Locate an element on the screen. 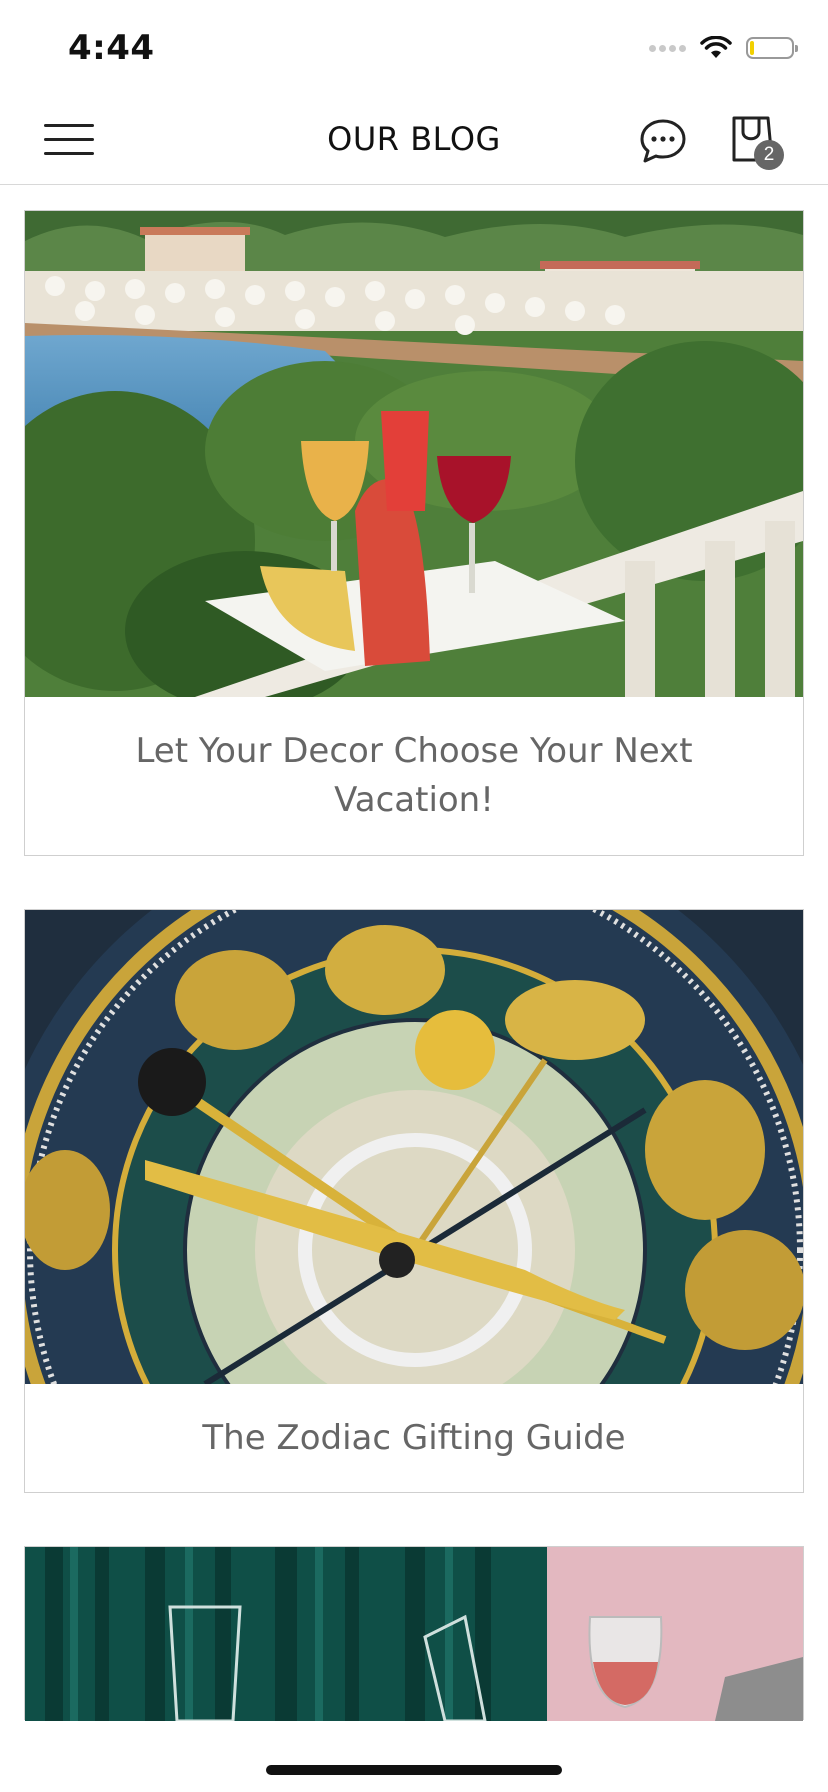 The image size is (828, 1792). blog-post-card is located at coordinates (414, 1633).